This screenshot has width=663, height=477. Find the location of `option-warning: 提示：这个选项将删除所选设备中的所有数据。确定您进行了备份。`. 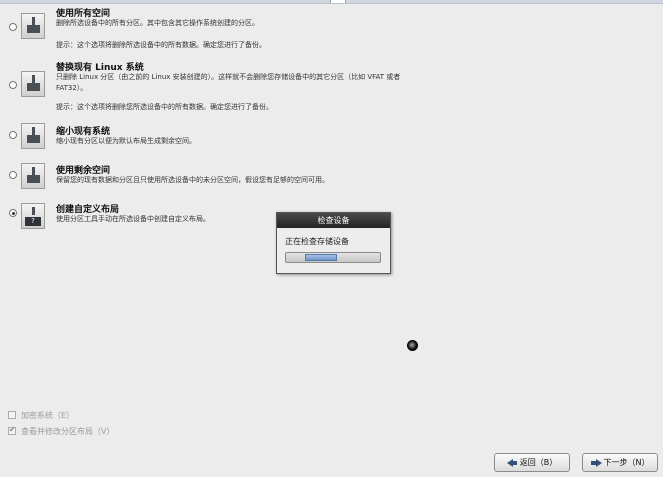

option-warning: 提示：这个选项将删除所选设备中的所有数据。确定您进行了备份。 is located at coordinates (161, 45).